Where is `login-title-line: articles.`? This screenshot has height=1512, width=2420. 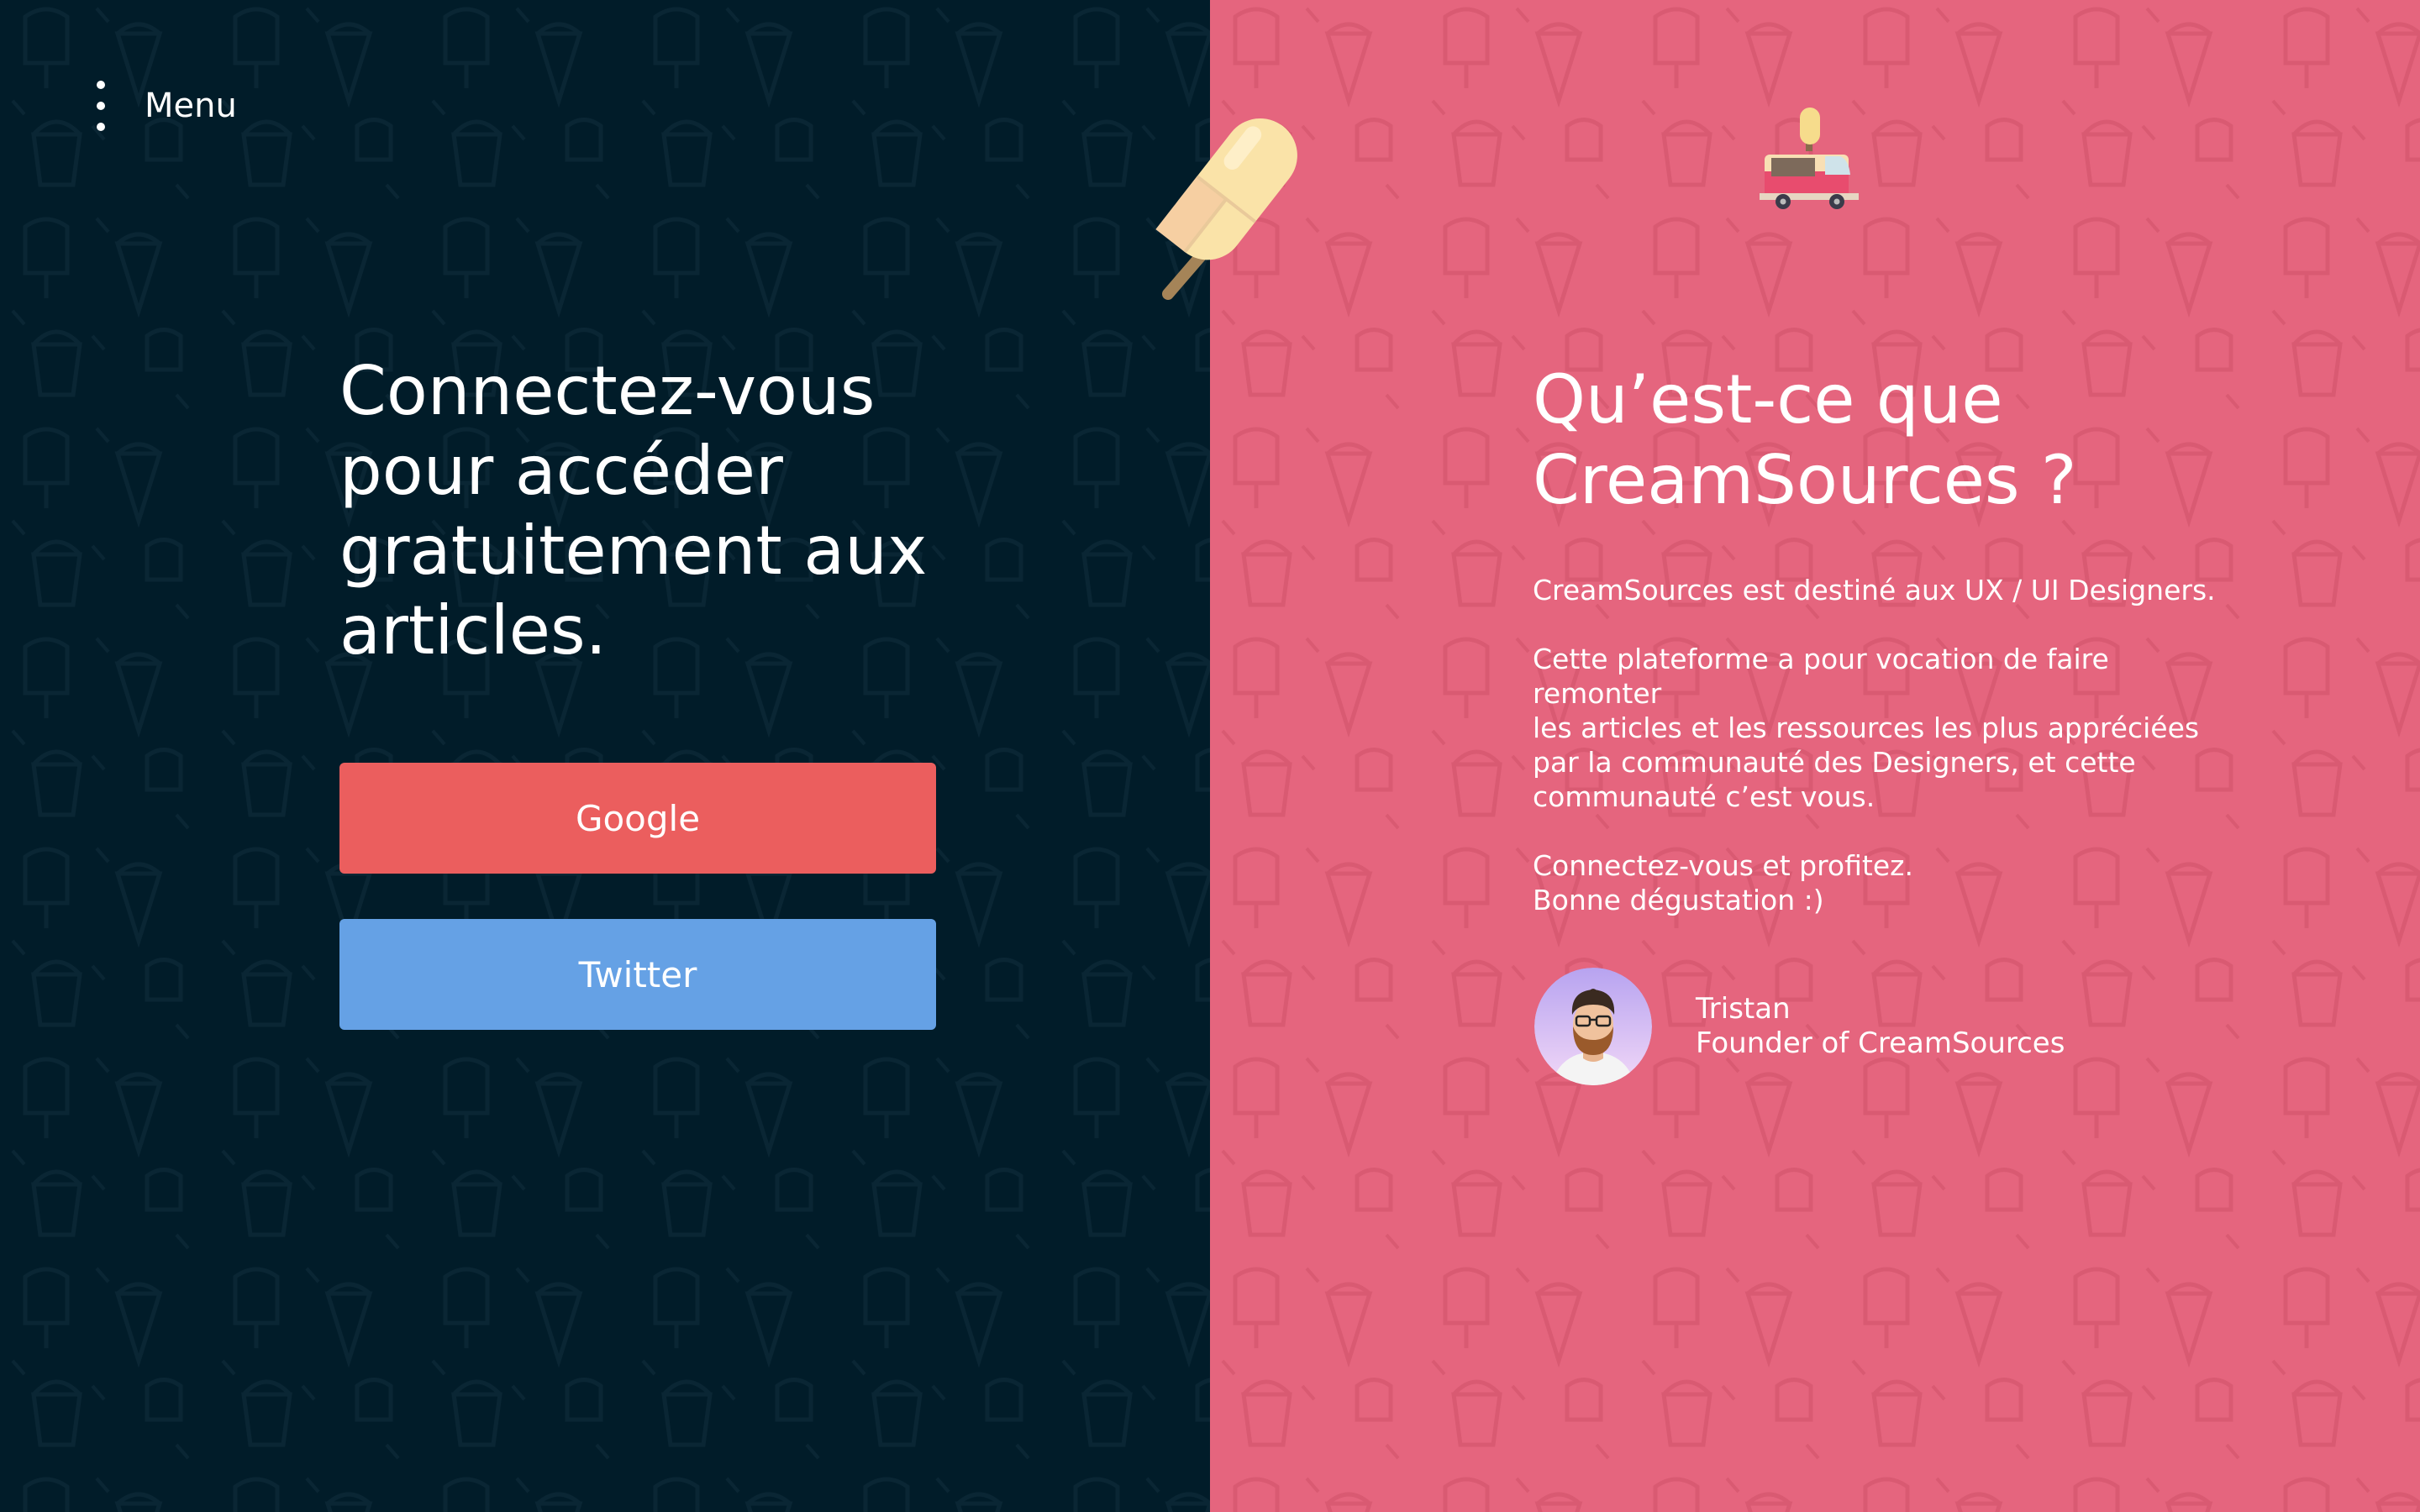 login-title-line: articles. is located at coordinates (473, 630).